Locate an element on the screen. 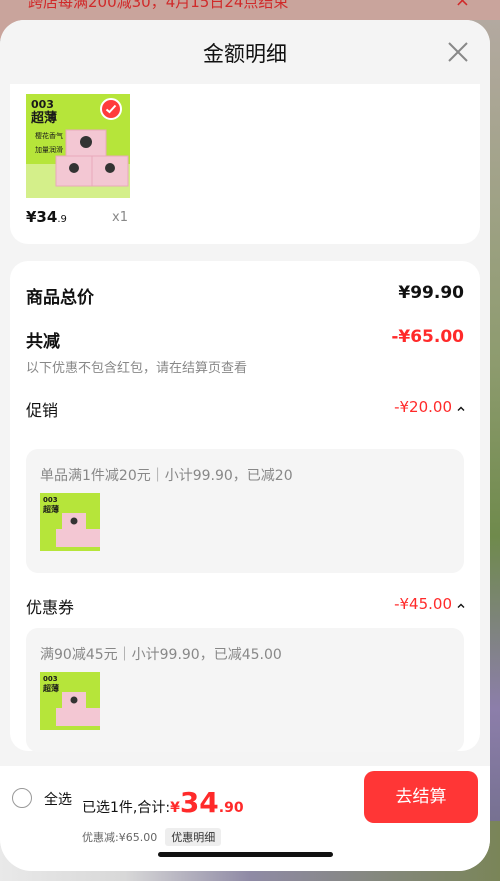 Image resolution: width=500 pixels, height=881 pixels. sheet-title: 金额明细 is located at coordinates (245, 54).